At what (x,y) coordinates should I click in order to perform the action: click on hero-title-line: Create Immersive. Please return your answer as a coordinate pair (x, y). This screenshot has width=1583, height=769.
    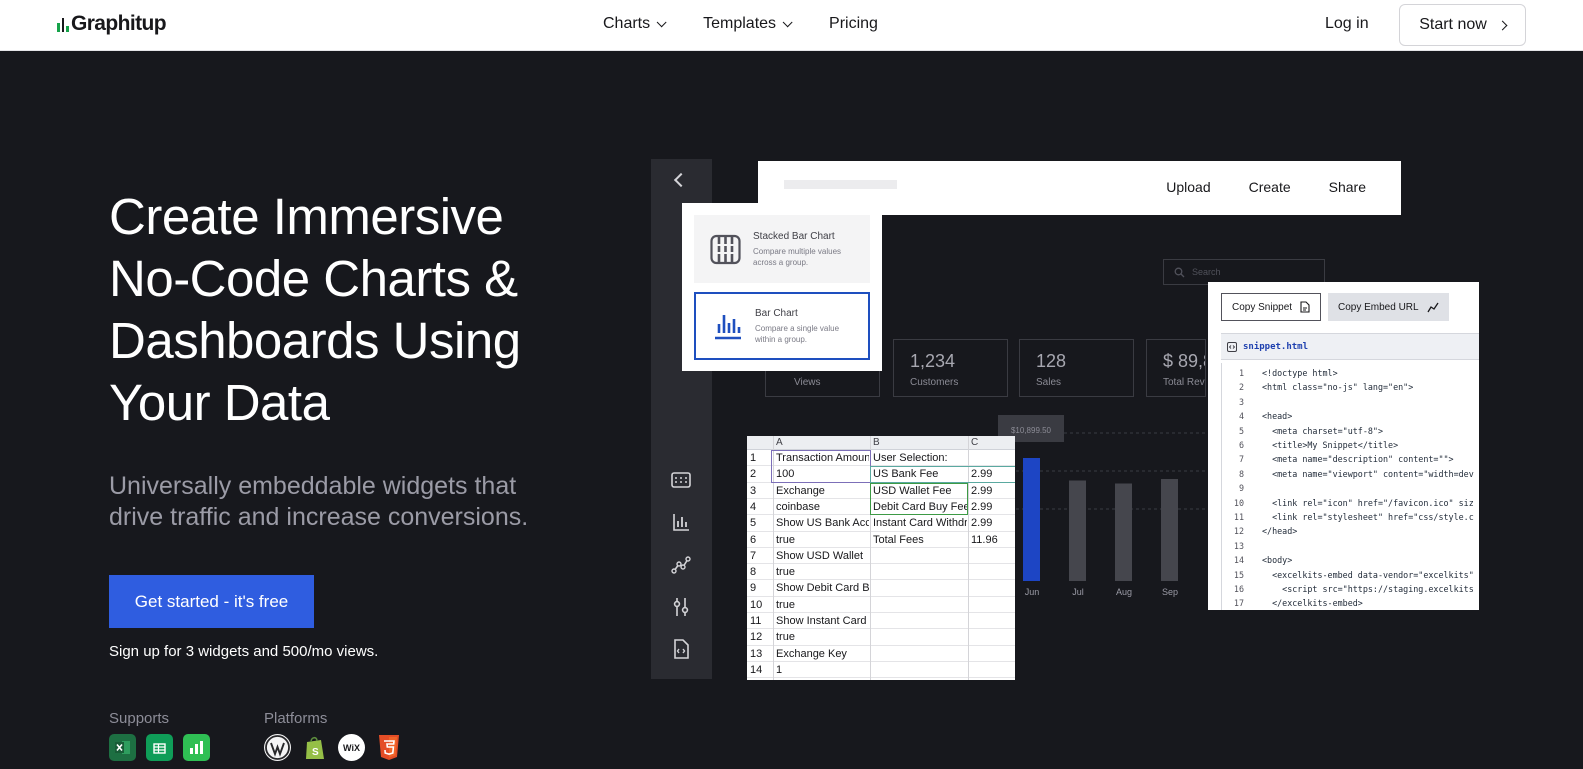
    Looking at the image, I should click on (306, 216).